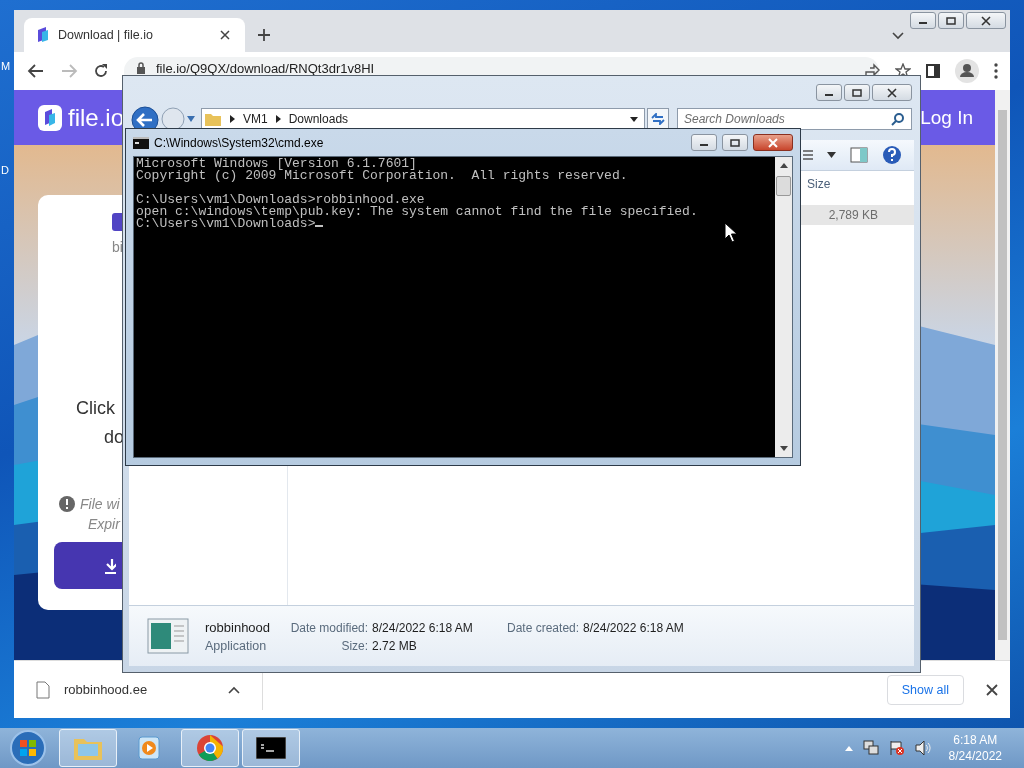  What do you see at coordinates (149, 748) in the screenshot?
I see `media-player-icon` at bounding box center [149, 748].